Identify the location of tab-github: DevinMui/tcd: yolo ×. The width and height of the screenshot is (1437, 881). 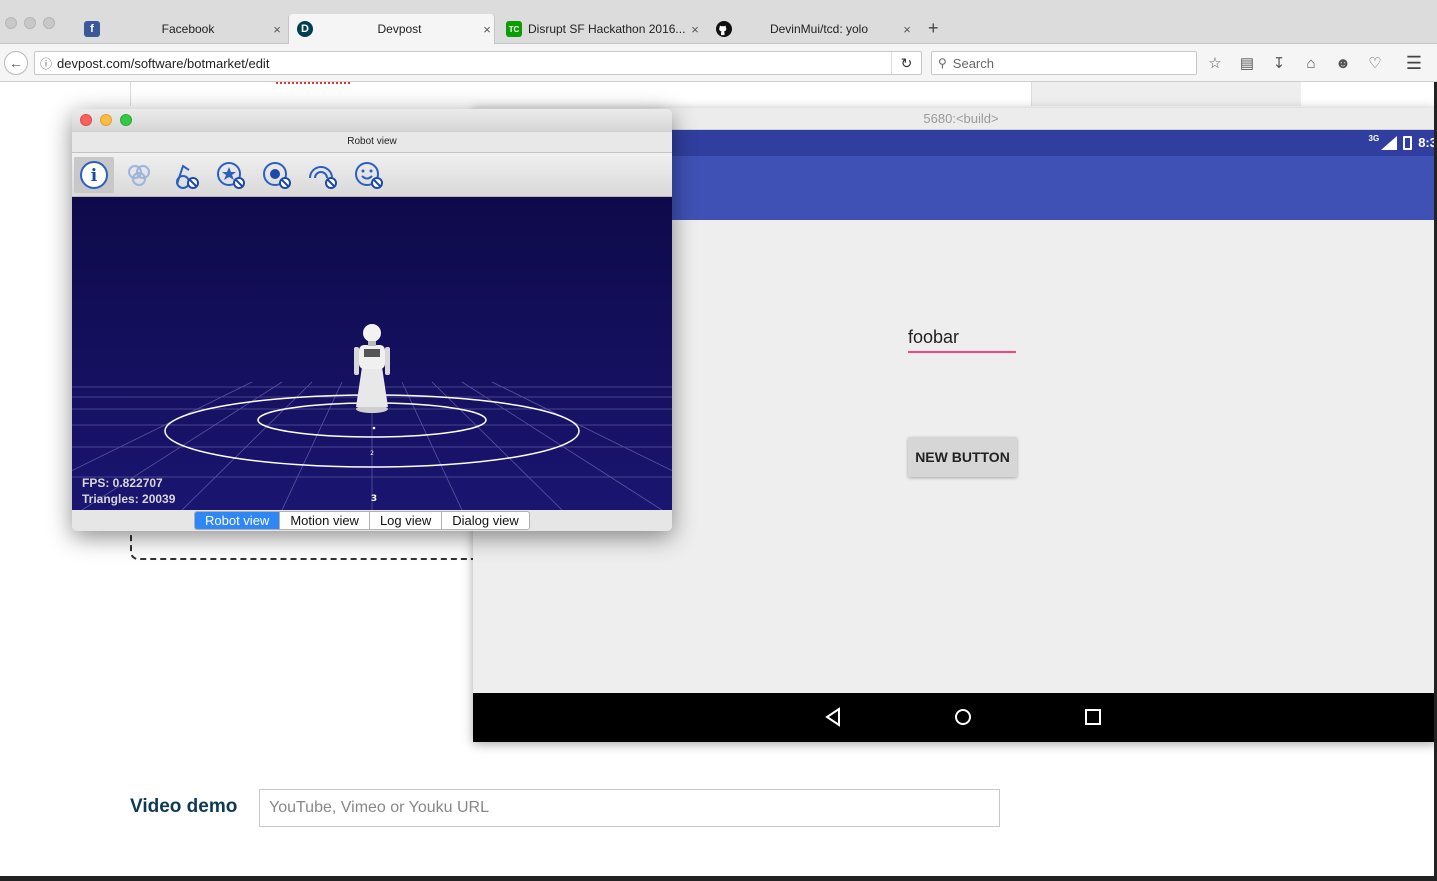
(815, 29).